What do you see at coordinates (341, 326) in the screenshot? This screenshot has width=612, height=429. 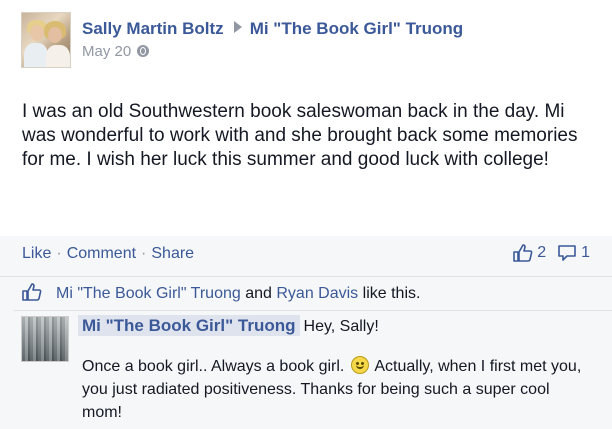 I see `comment-greeting: Hey, Sally!` at bounding box center [341, 326].